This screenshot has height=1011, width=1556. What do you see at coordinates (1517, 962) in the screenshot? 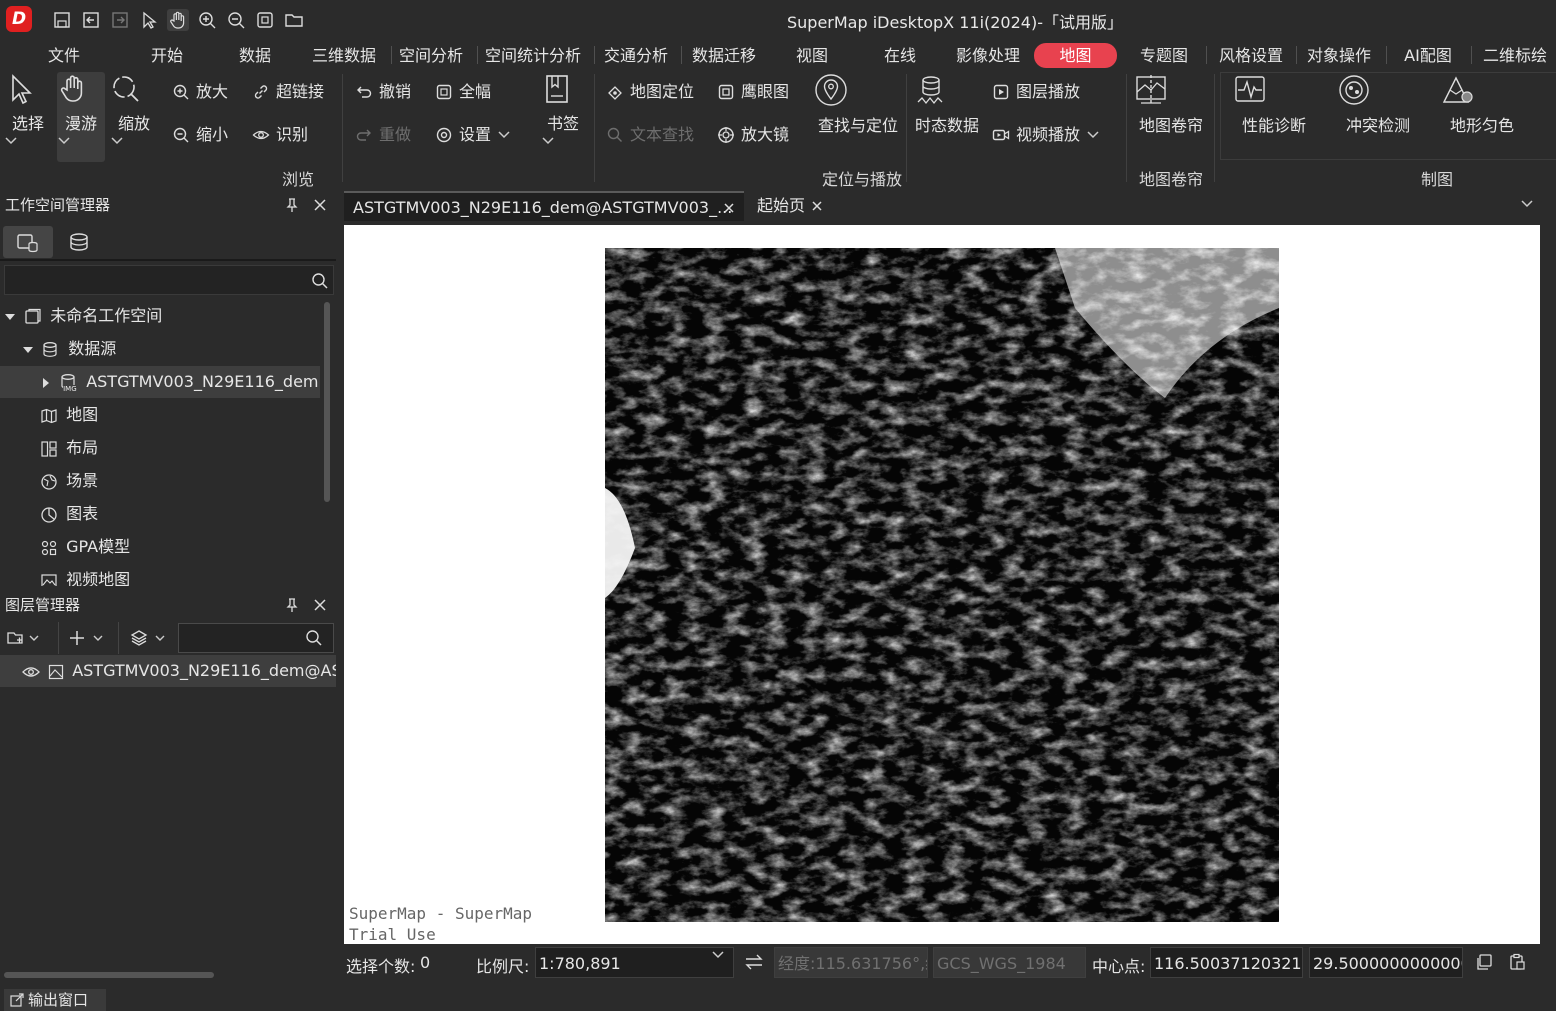
I see `paste-icon` at bounding box center [1517, 962].